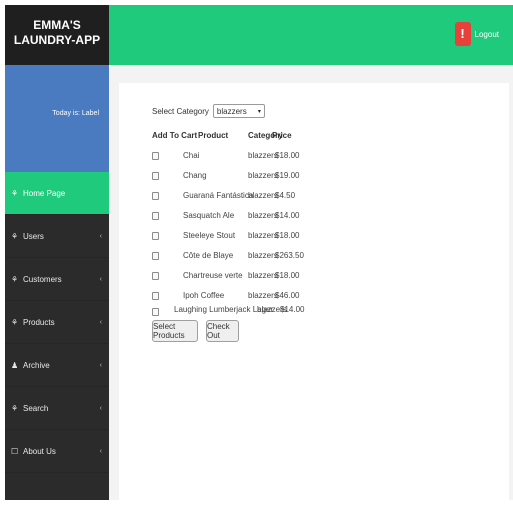 The width and height of the screenshot is (513, 505). I want to click on alert-icon: !, so click(462, 34).